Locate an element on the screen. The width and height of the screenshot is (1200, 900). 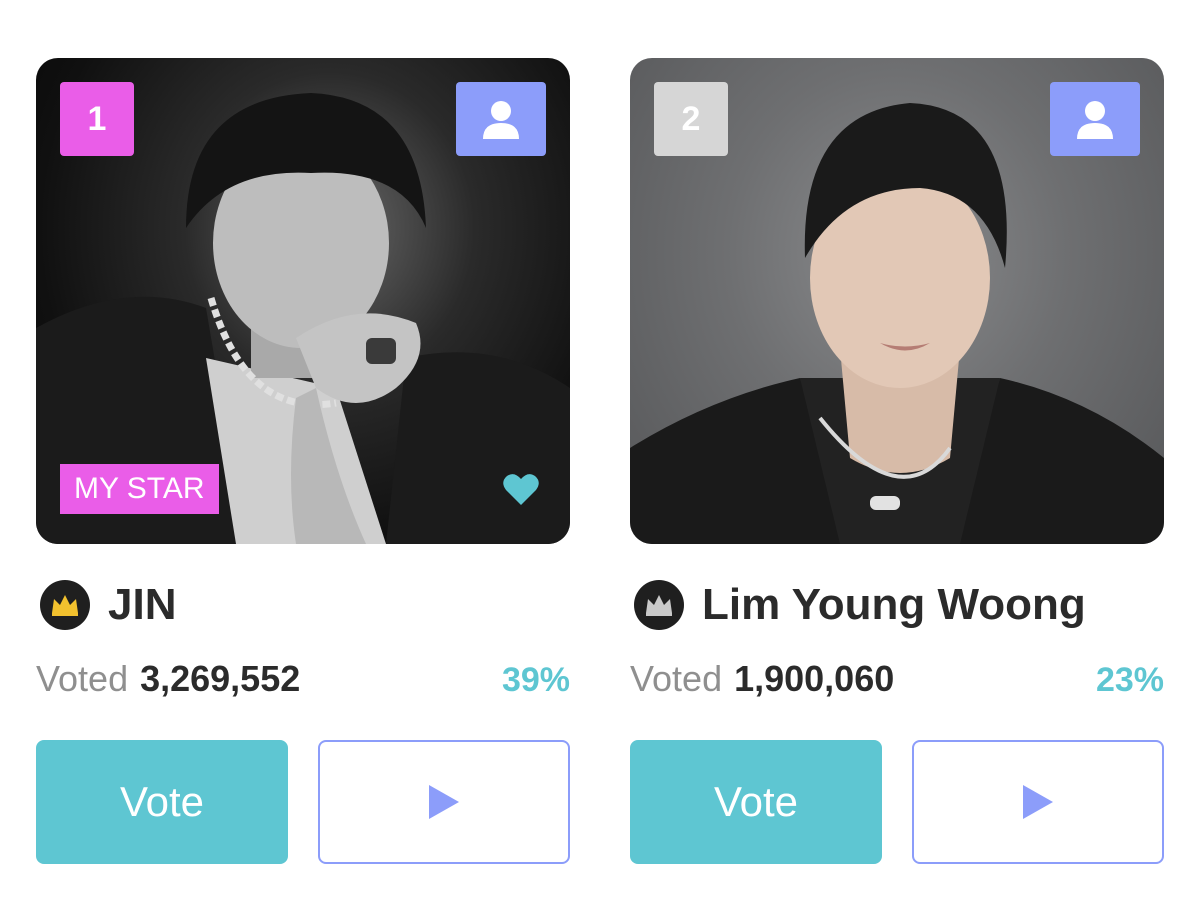
candidate-name-row: Lim Young Woong is located at coordinates (897, 605).